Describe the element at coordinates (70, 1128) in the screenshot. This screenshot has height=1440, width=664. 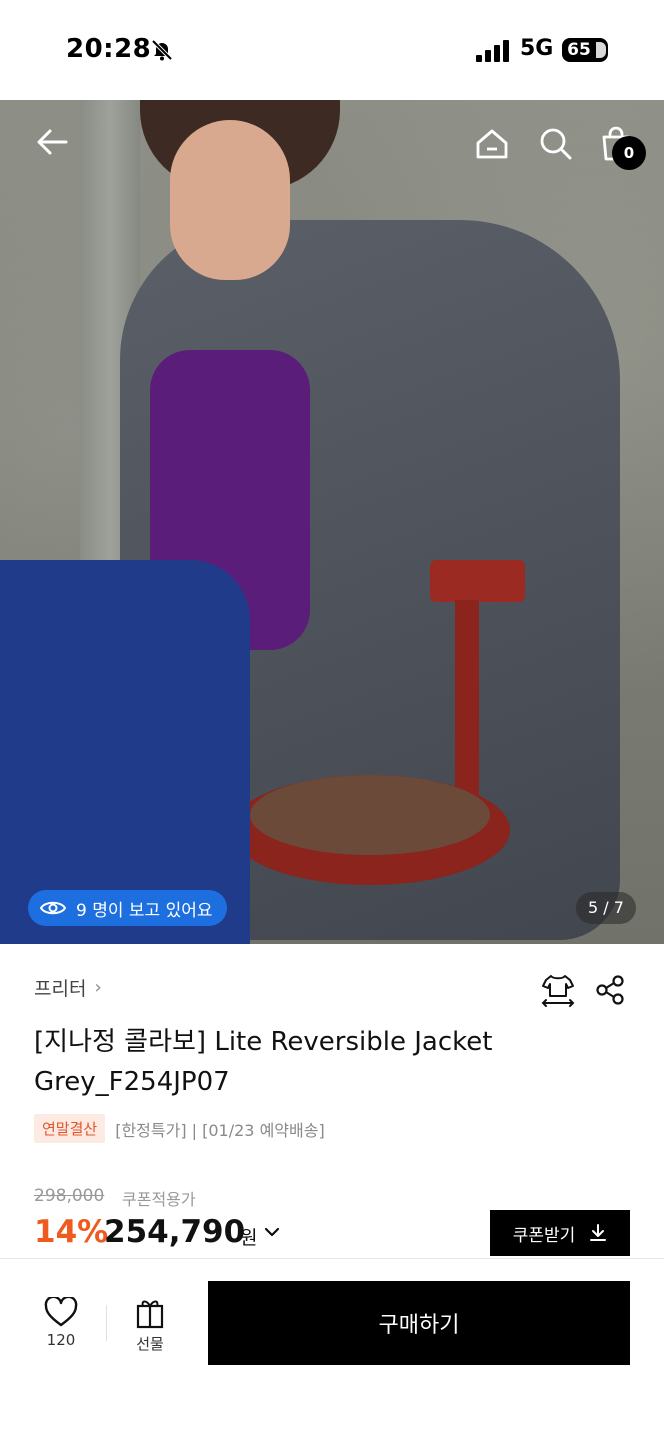
I see `sale-tag: 연말결산` at that location.